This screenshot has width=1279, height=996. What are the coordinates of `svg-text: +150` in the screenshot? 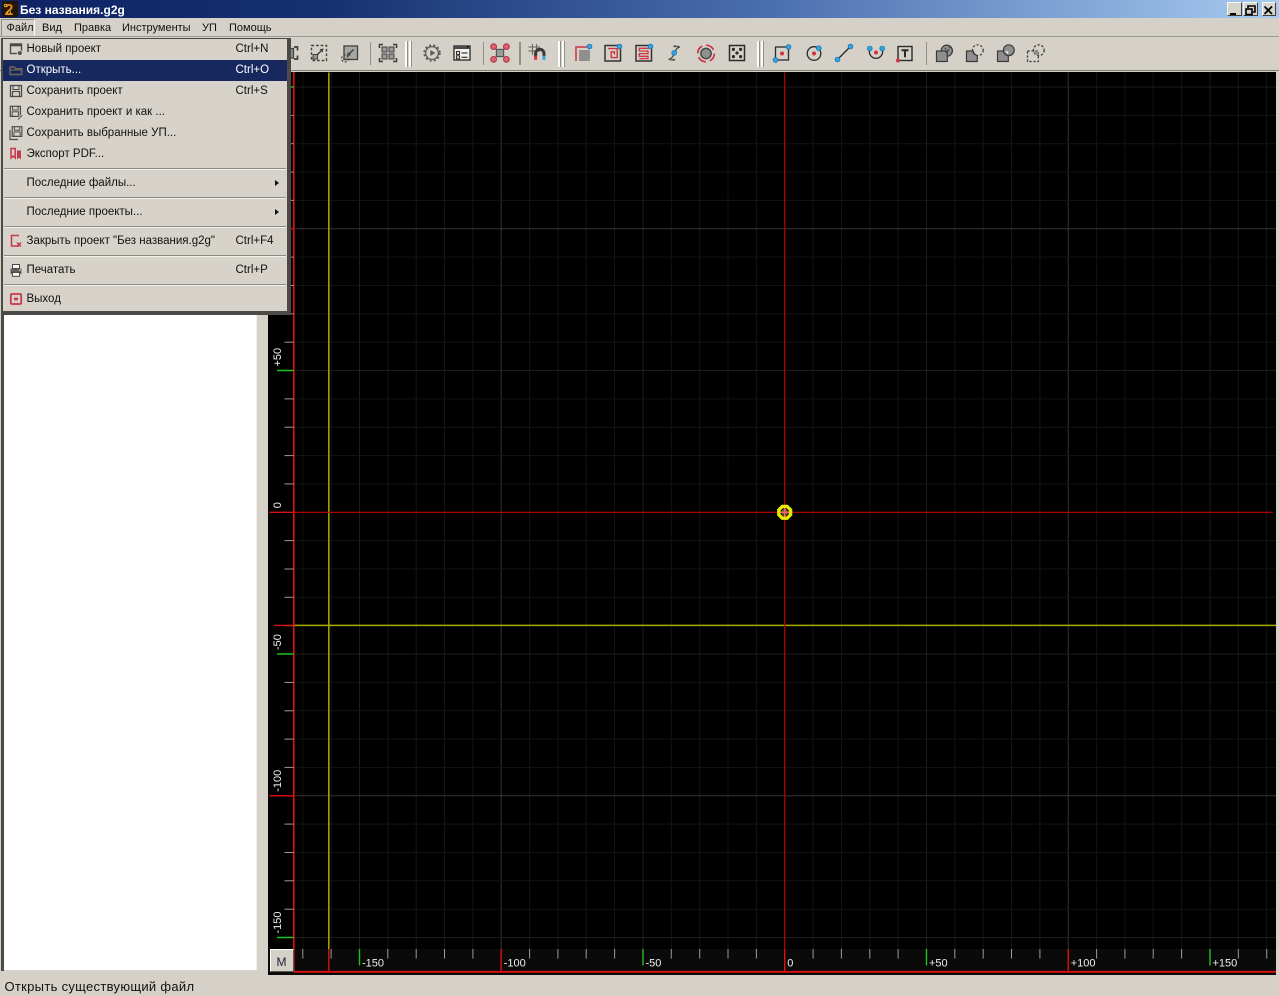 It's located at (1225, 964).